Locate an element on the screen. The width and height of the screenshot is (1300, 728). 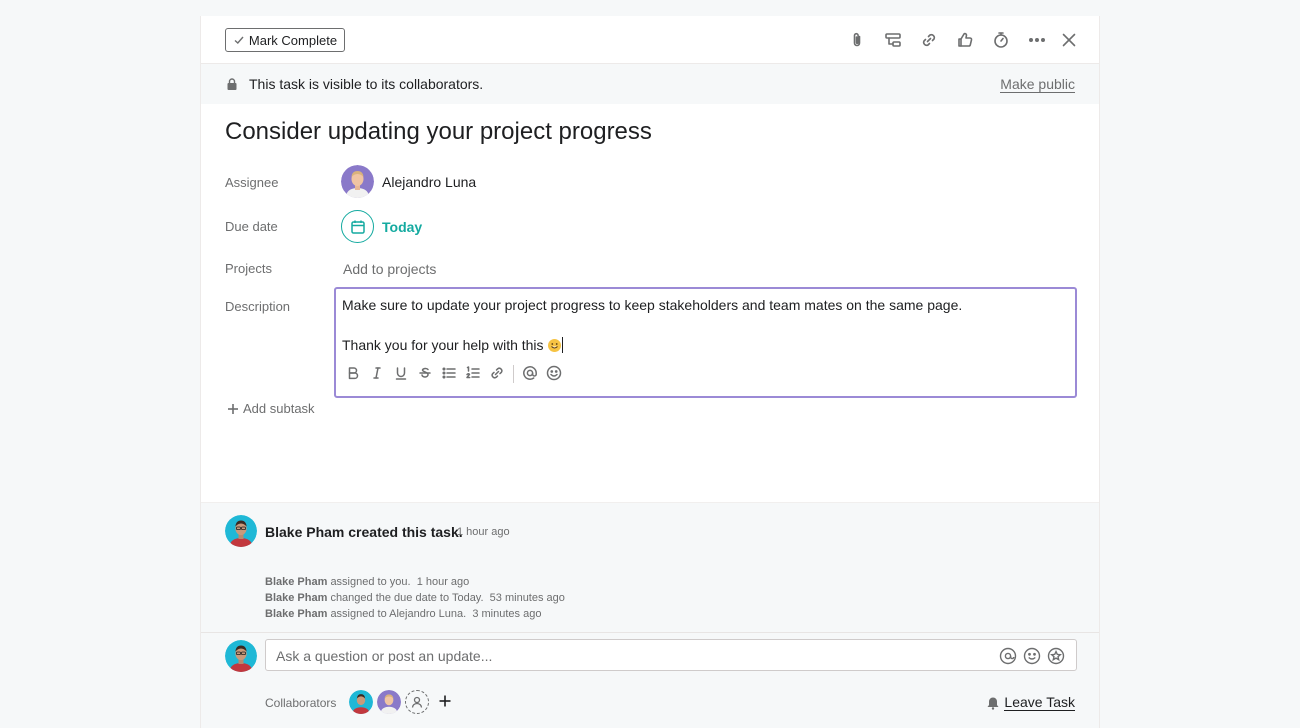
strikethrough-icon is located at coordinates (425, 373).